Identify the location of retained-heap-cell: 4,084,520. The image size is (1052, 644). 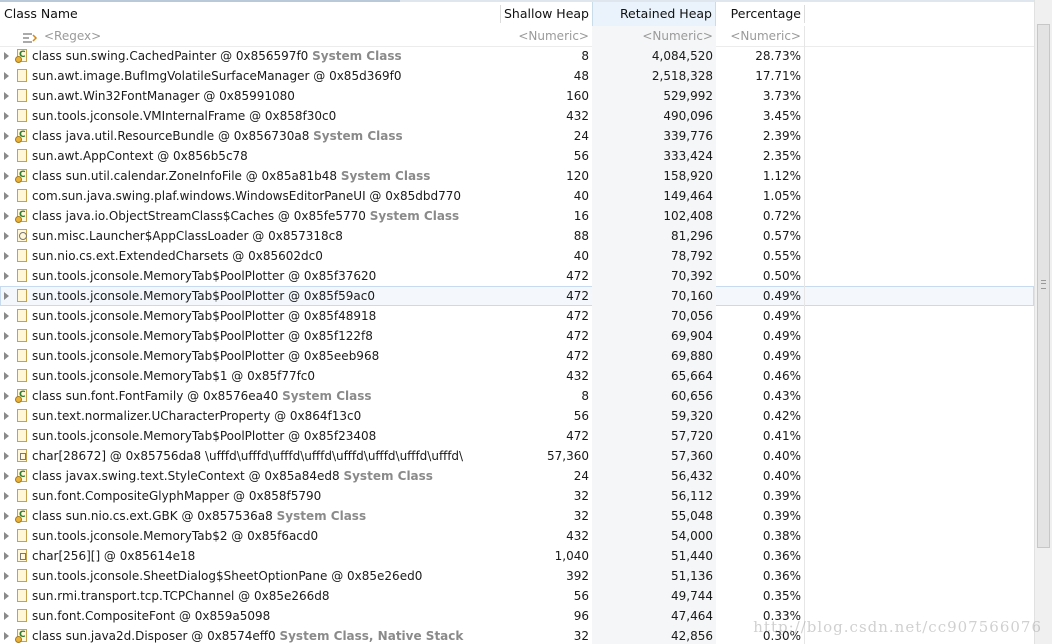
(654, 56).